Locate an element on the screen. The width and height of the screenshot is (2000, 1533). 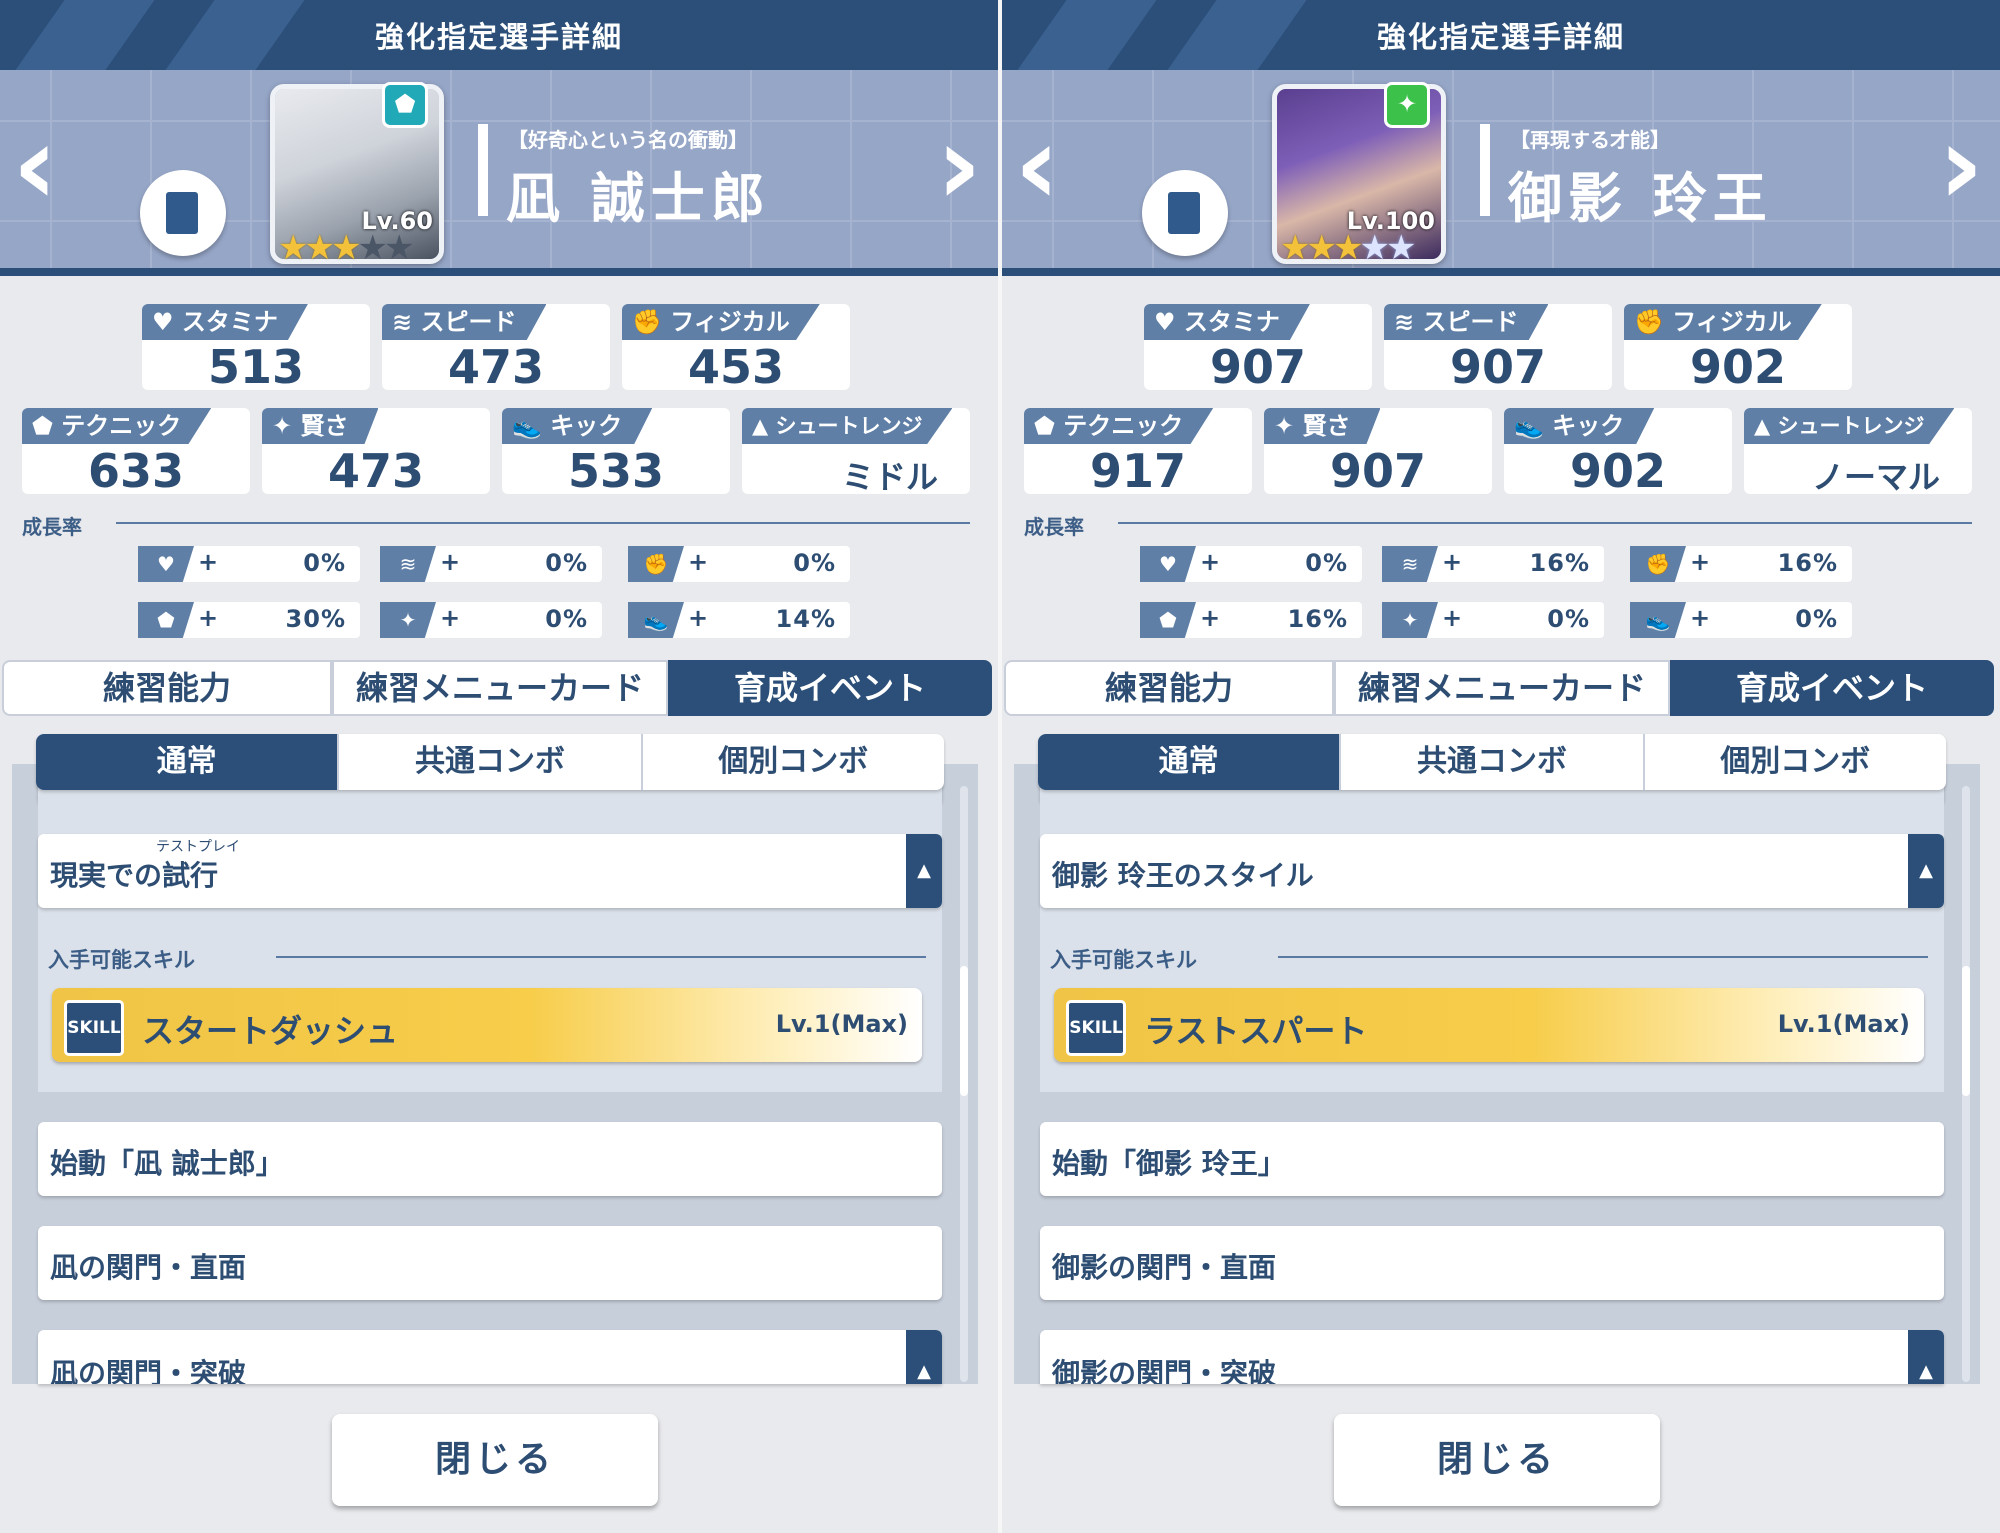
stat-technique-value: 633 is located at coordinates (136, 471).